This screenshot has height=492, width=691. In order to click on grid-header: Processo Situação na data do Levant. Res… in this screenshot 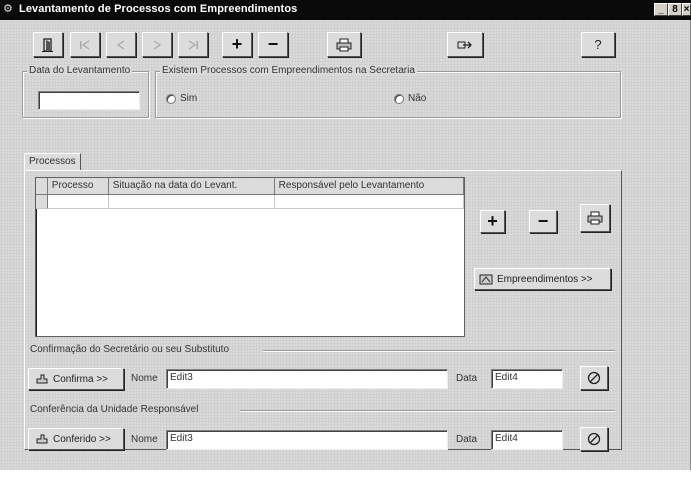, I will do `click(250, 186)`.